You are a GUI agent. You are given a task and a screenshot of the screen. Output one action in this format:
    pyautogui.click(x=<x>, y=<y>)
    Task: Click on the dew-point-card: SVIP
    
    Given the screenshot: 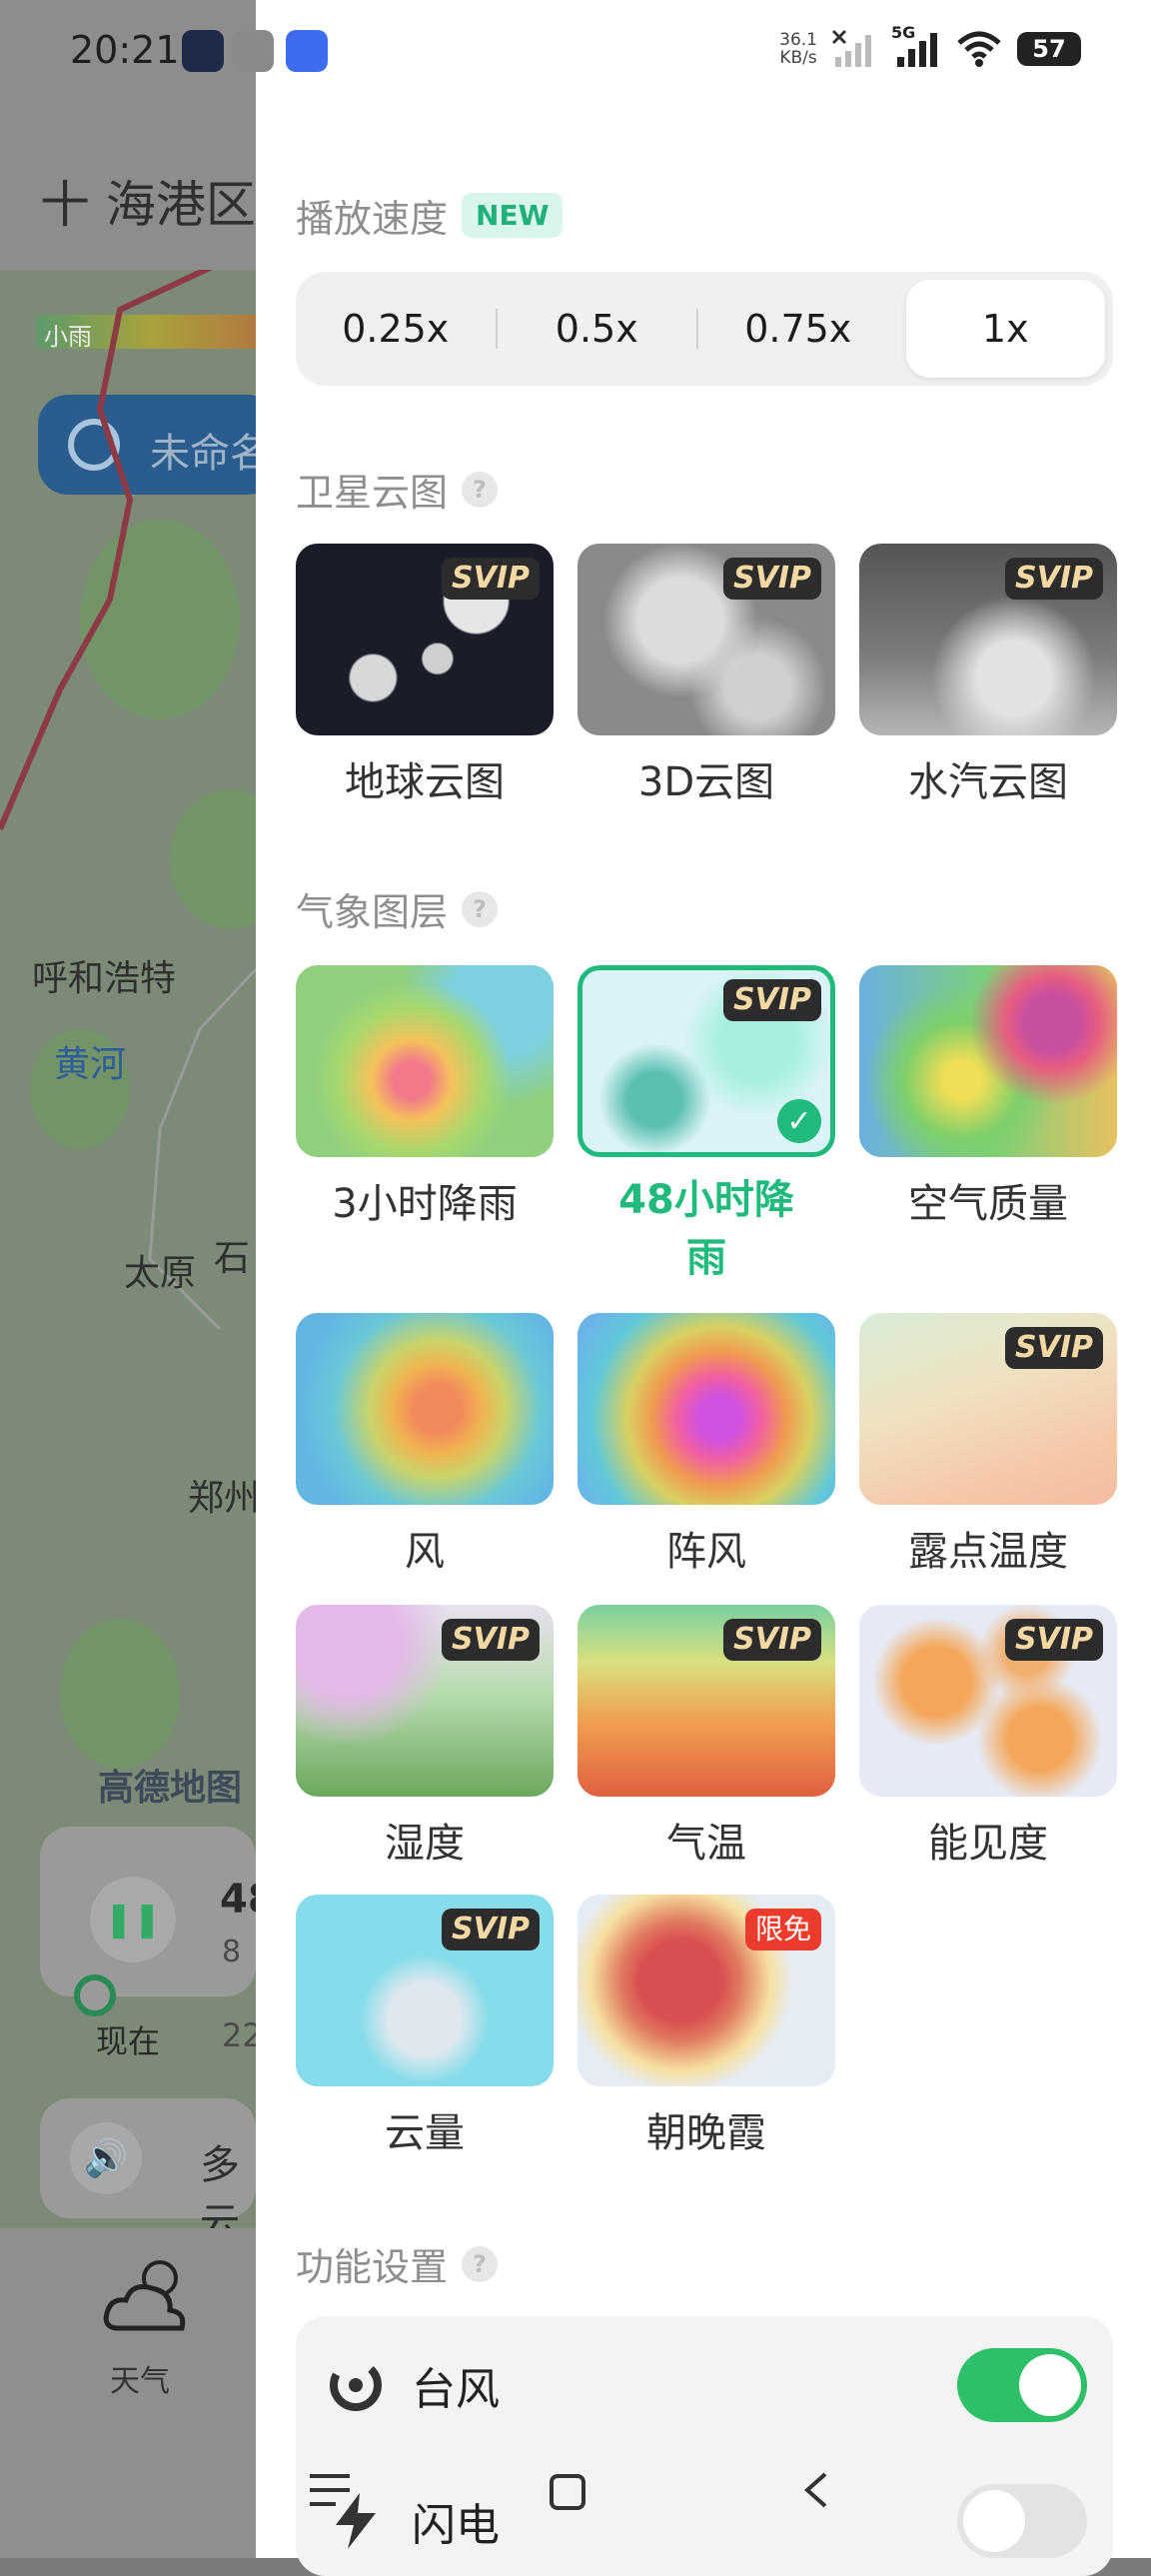 What is the action you would take?
    pyautogui.click(x=988, y=1409)
    